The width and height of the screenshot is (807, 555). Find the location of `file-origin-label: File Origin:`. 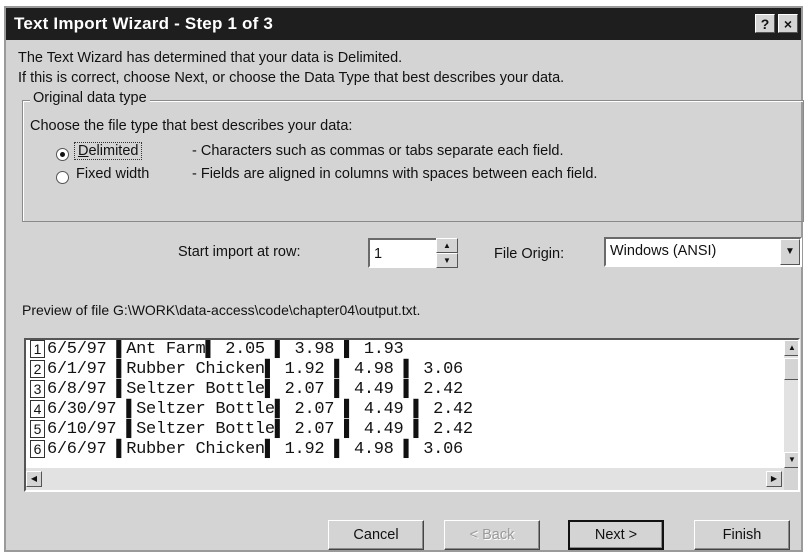

file-origin-label: File Origin: is located at coordinates (529, 254).